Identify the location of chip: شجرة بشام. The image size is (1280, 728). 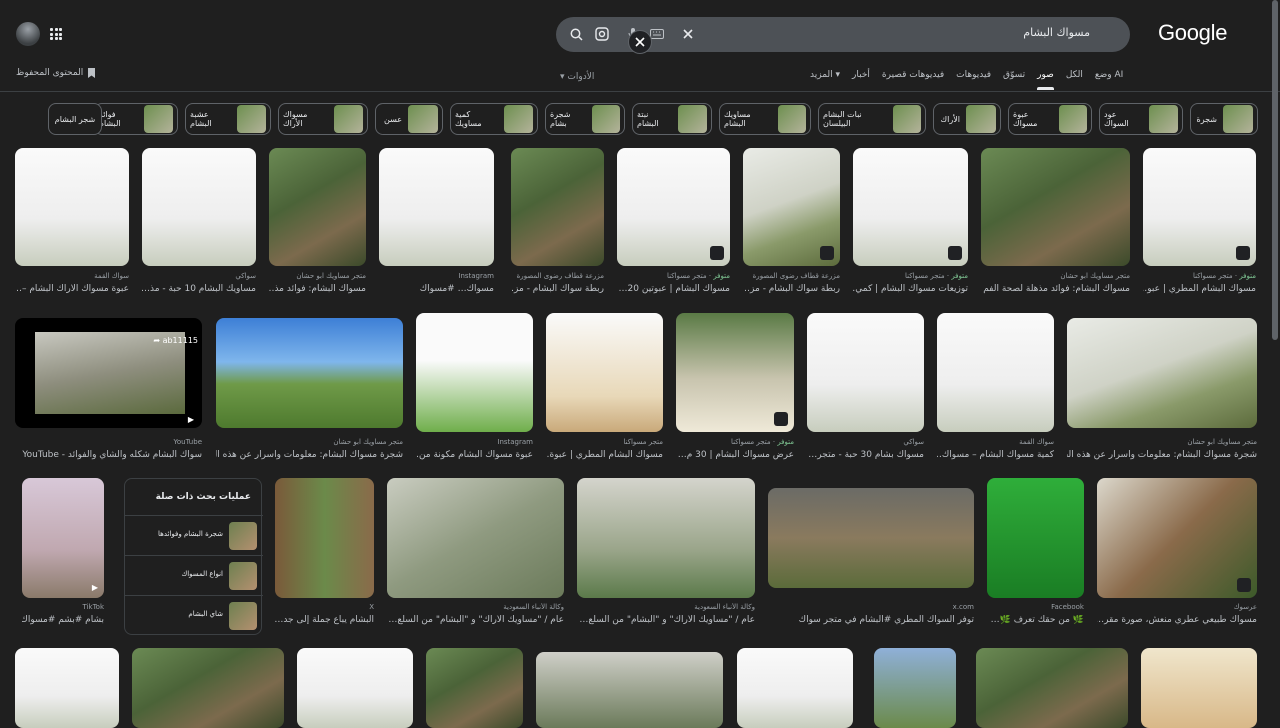
(585, 119).